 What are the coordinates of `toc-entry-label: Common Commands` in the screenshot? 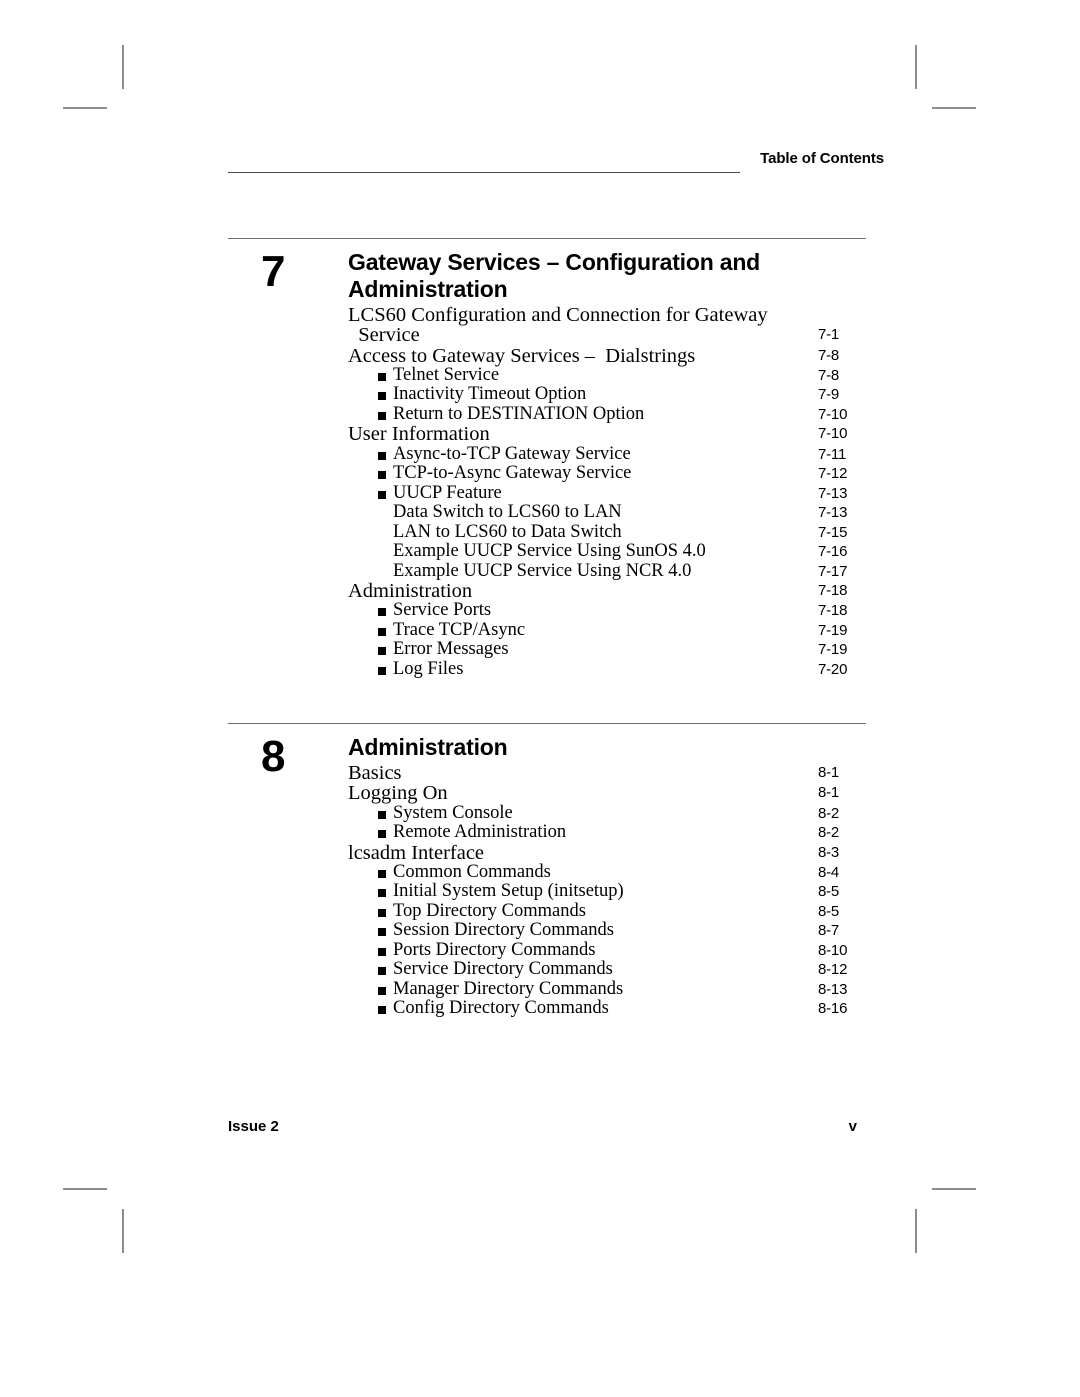 It's located at (472, 871).